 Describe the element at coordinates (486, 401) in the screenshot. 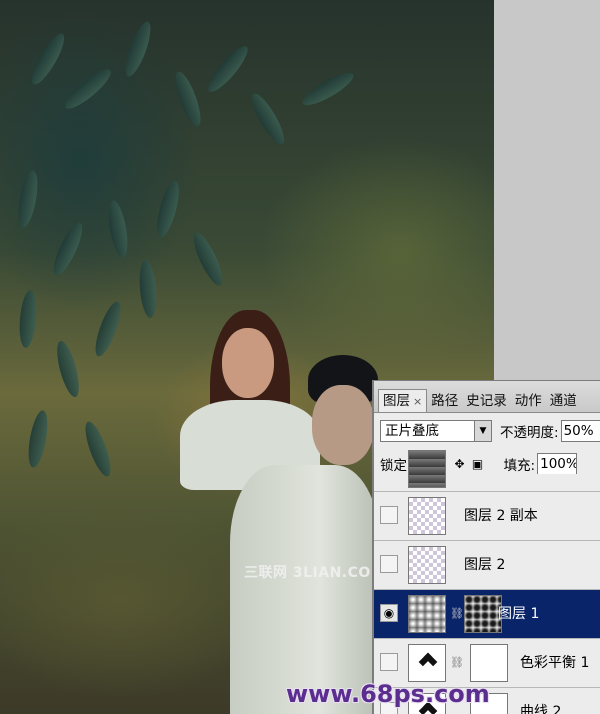

I see `tab-history: 史记录` at that location.